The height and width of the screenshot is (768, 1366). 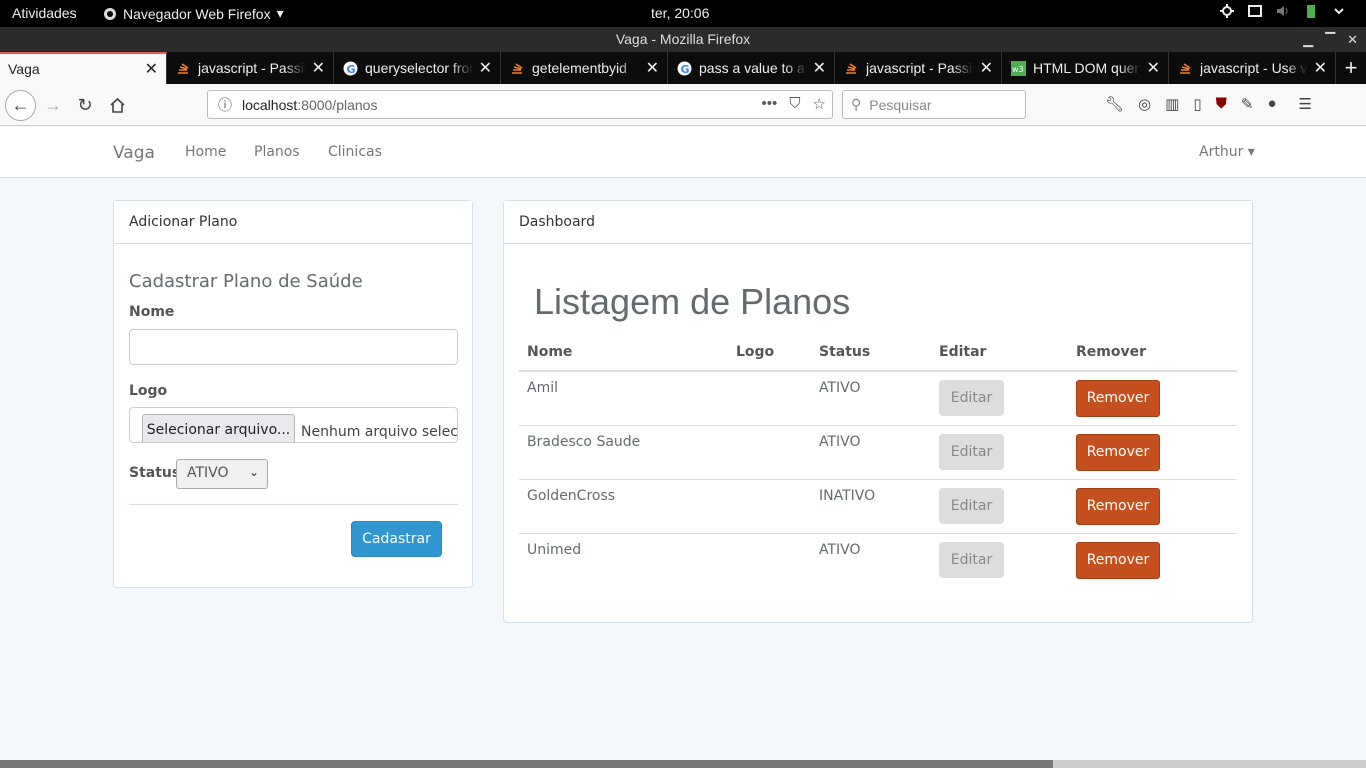 What do you see at coordinates (20, 105) in the screenshot?
I see `back-icon: ←` at bounding box center [20, 105].